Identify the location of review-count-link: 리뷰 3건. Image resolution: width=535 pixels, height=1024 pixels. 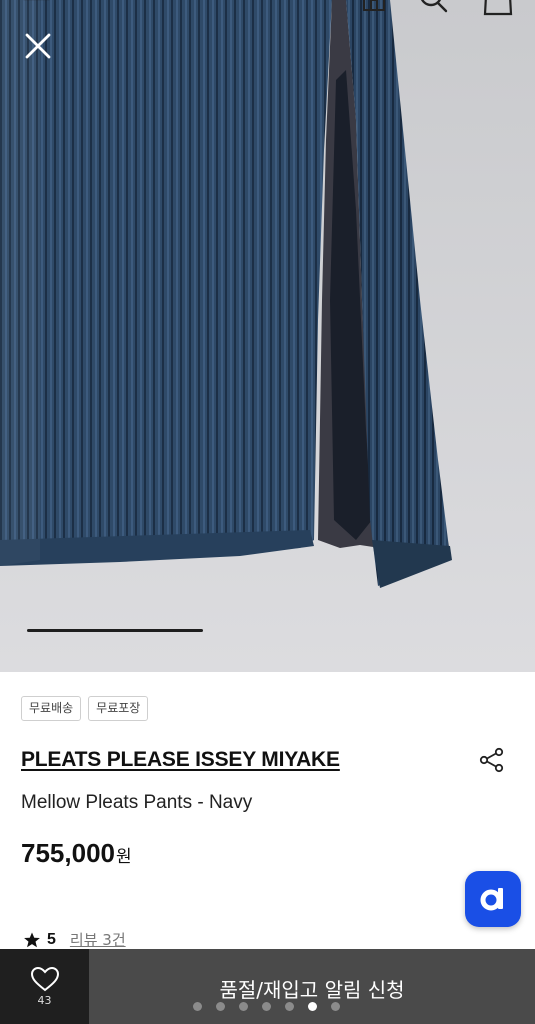
(98, 939).